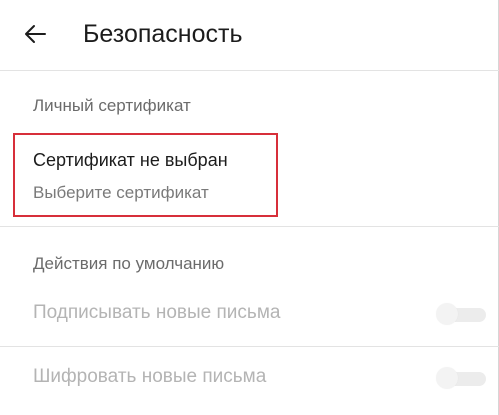 This screenshot has width=499, height=415. What do you see at coordinates (150, 376) in the screenshot?
I see `setting-label-encrypt: Шифровать новые письма` at bounding box center [150, 376].